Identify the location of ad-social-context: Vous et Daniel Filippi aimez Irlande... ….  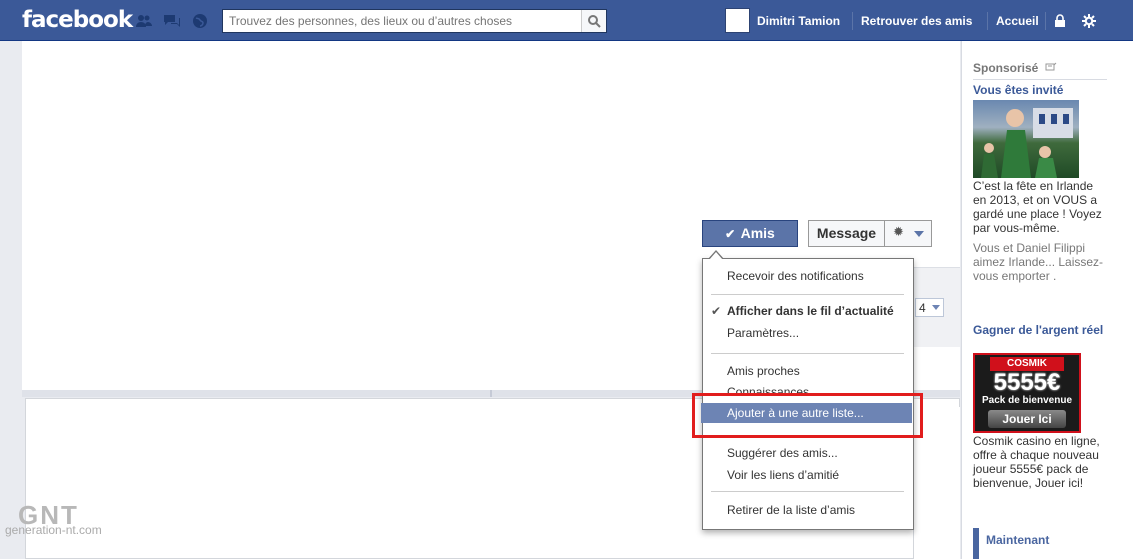
(1038, 262).